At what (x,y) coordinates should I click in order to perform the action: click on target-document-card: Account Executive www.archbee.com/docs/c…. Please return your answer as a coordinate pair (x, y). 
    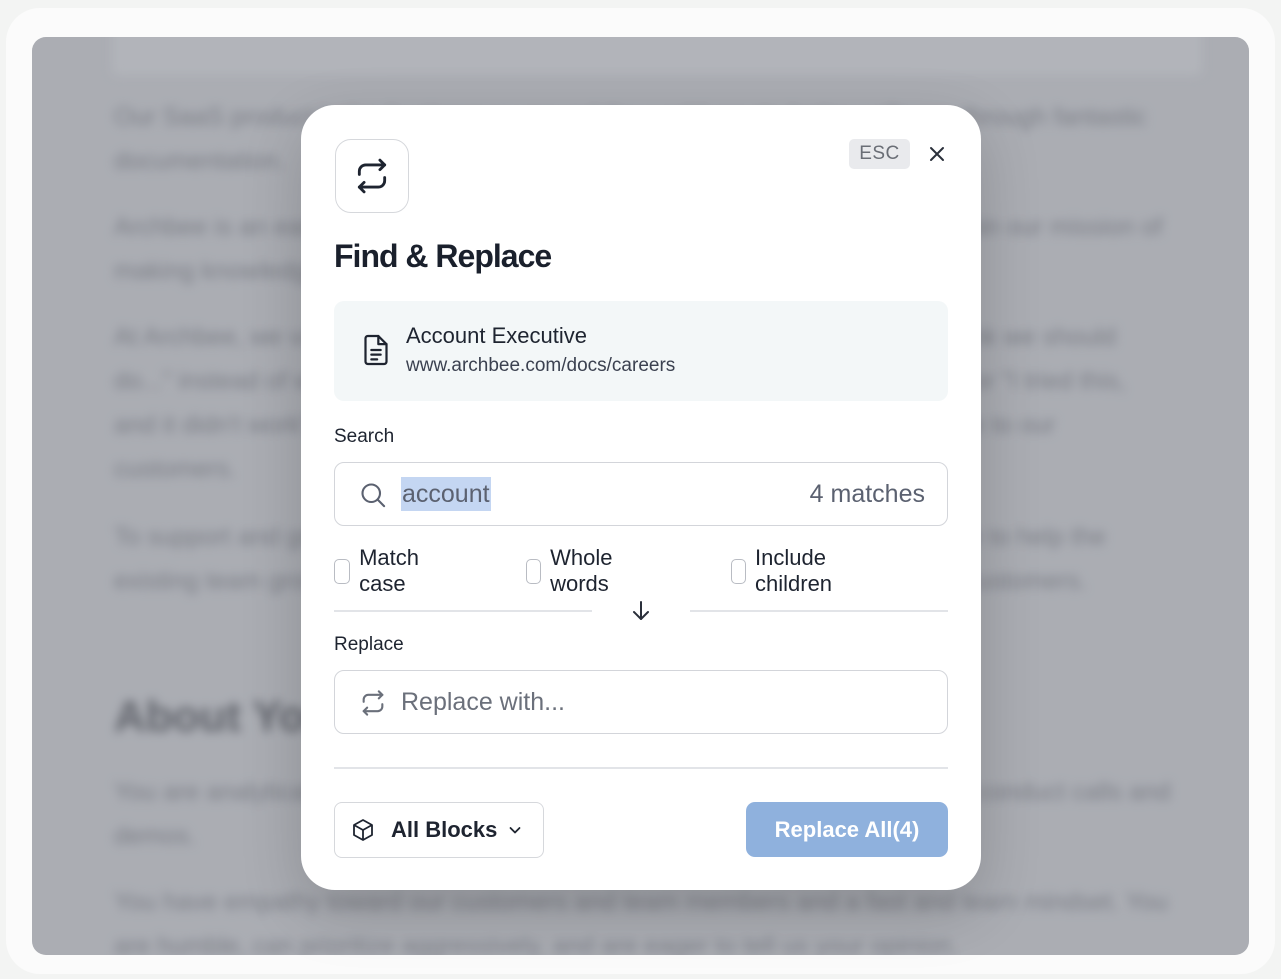
    Looking at the image, I should click on (641, 351).